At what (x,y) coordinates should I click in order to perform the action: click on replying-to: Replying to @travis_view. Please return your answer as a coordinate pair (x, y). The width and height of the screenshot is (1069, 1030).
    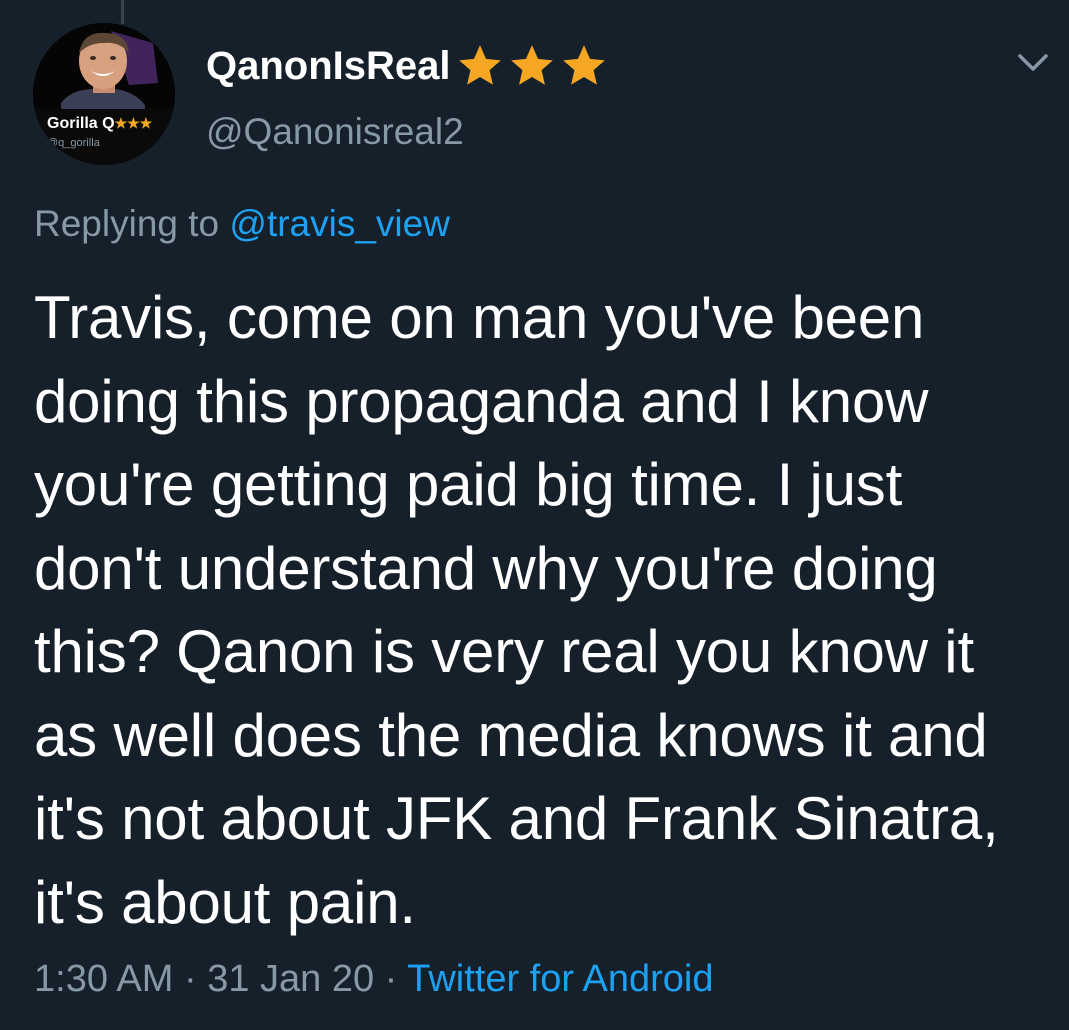
    Looking at the image, I should click on (242, 224).